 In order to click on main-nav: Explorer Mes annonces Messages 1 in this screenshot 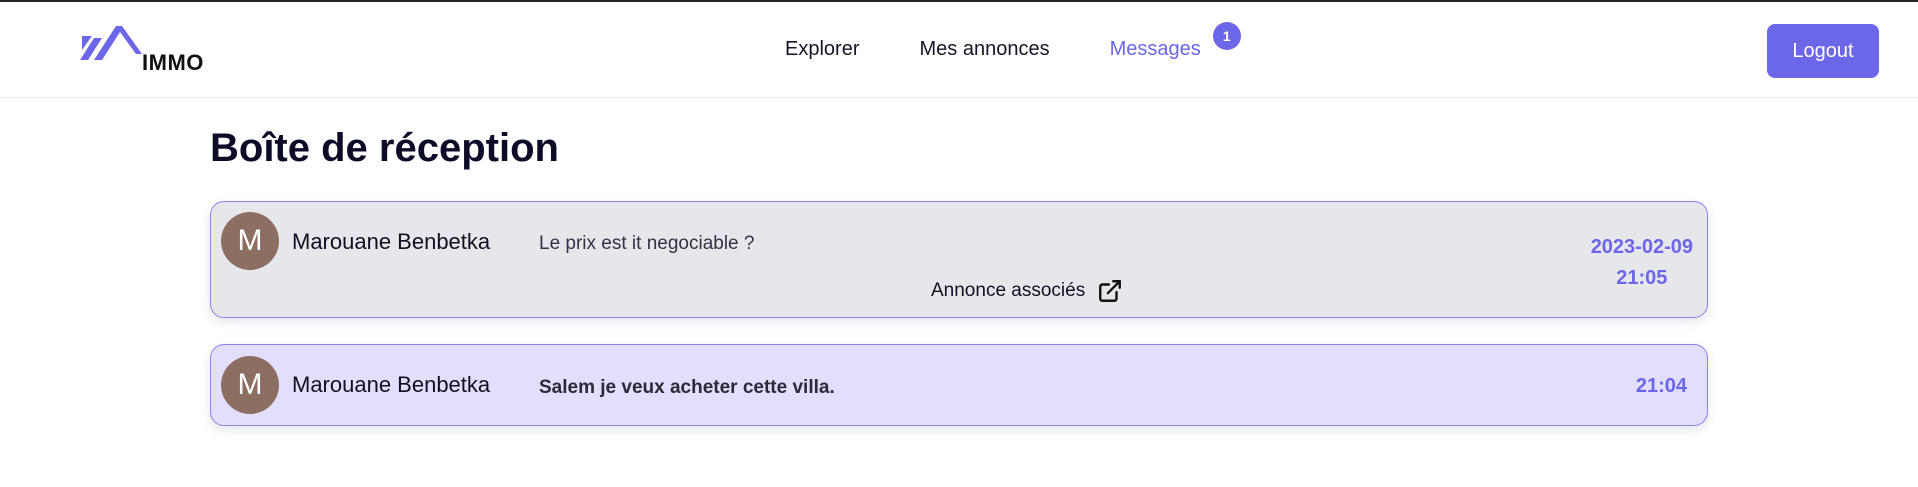, I will do `click(1013, 41)`.